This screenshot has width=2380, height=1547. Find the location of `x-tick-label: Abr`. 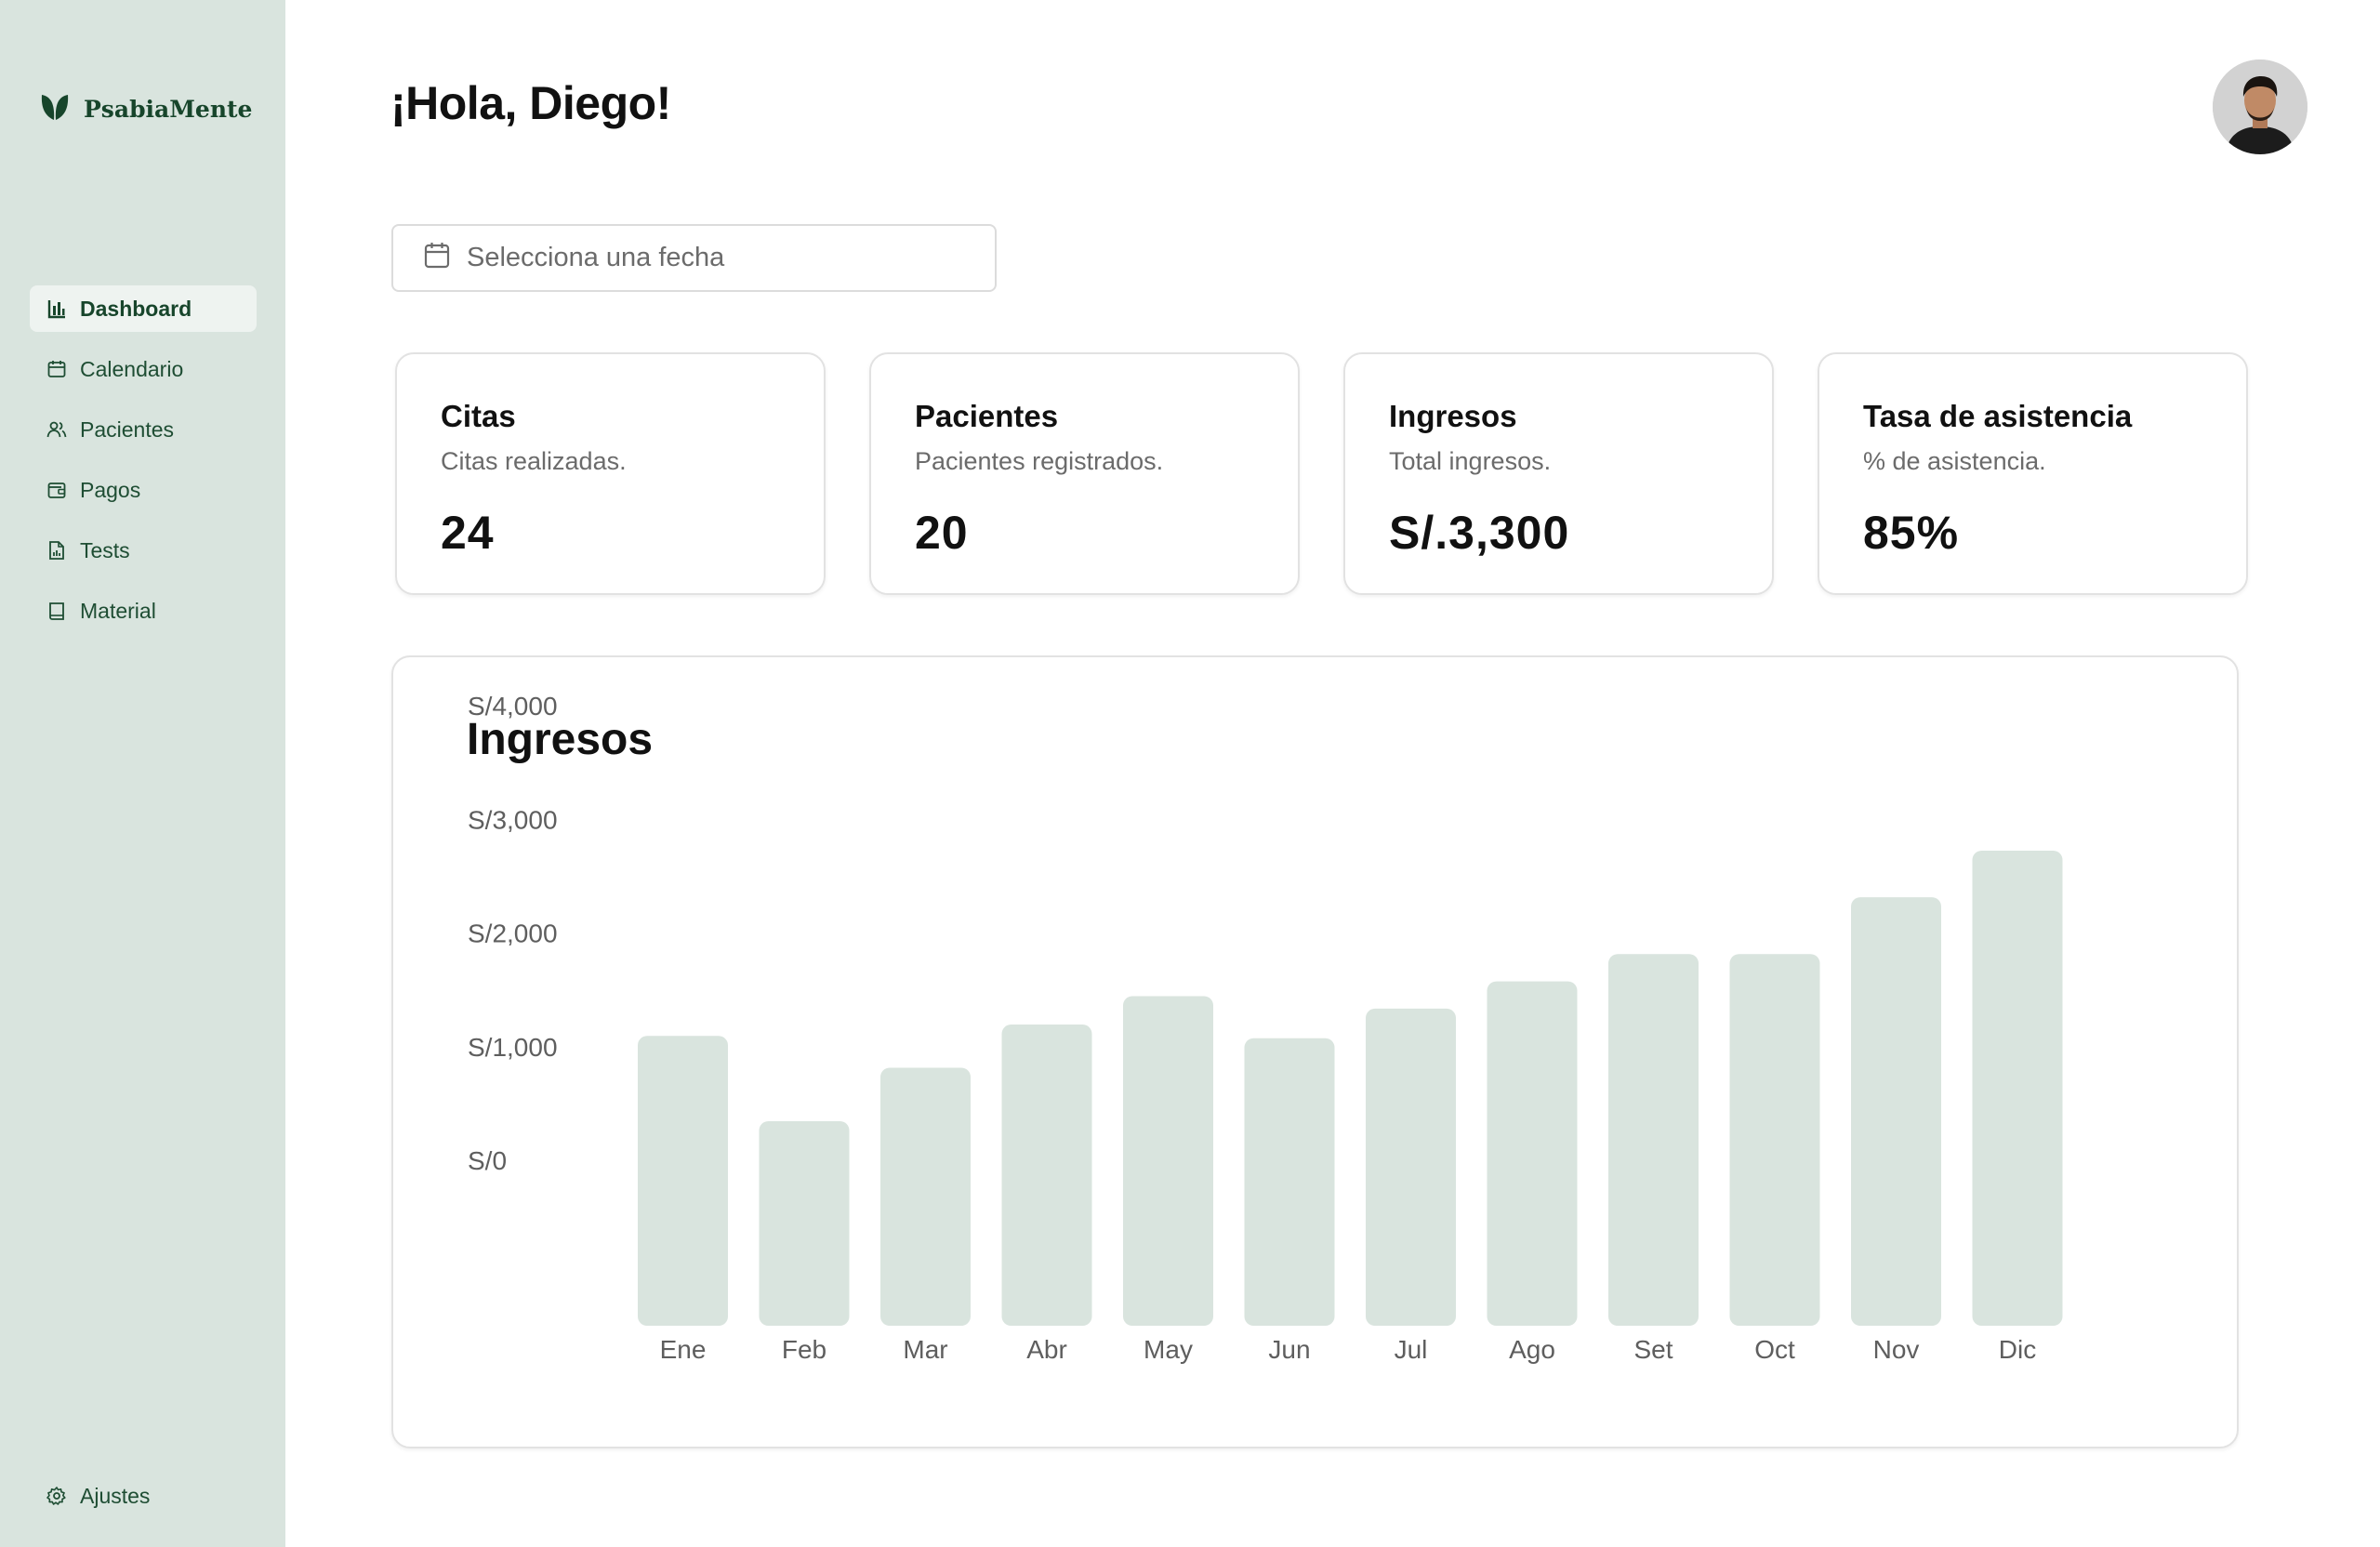

x-tick-label: Abr is located at coordinates (1046, 1349).